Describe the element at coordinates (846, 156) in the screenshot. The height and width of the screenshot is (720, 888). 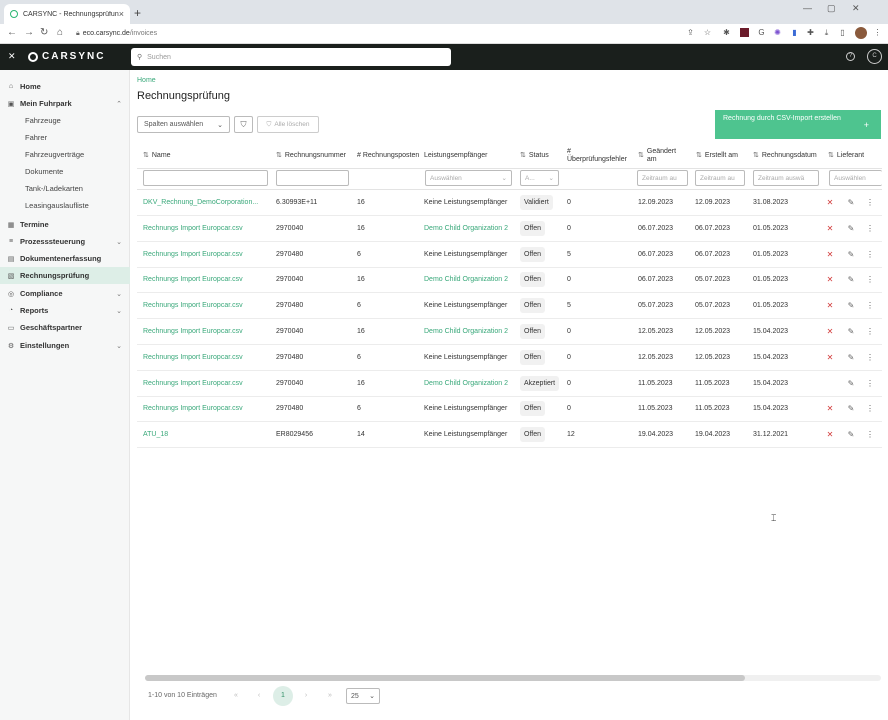
I see `column-header-supplier: ⇅ Lieferant` at that location.